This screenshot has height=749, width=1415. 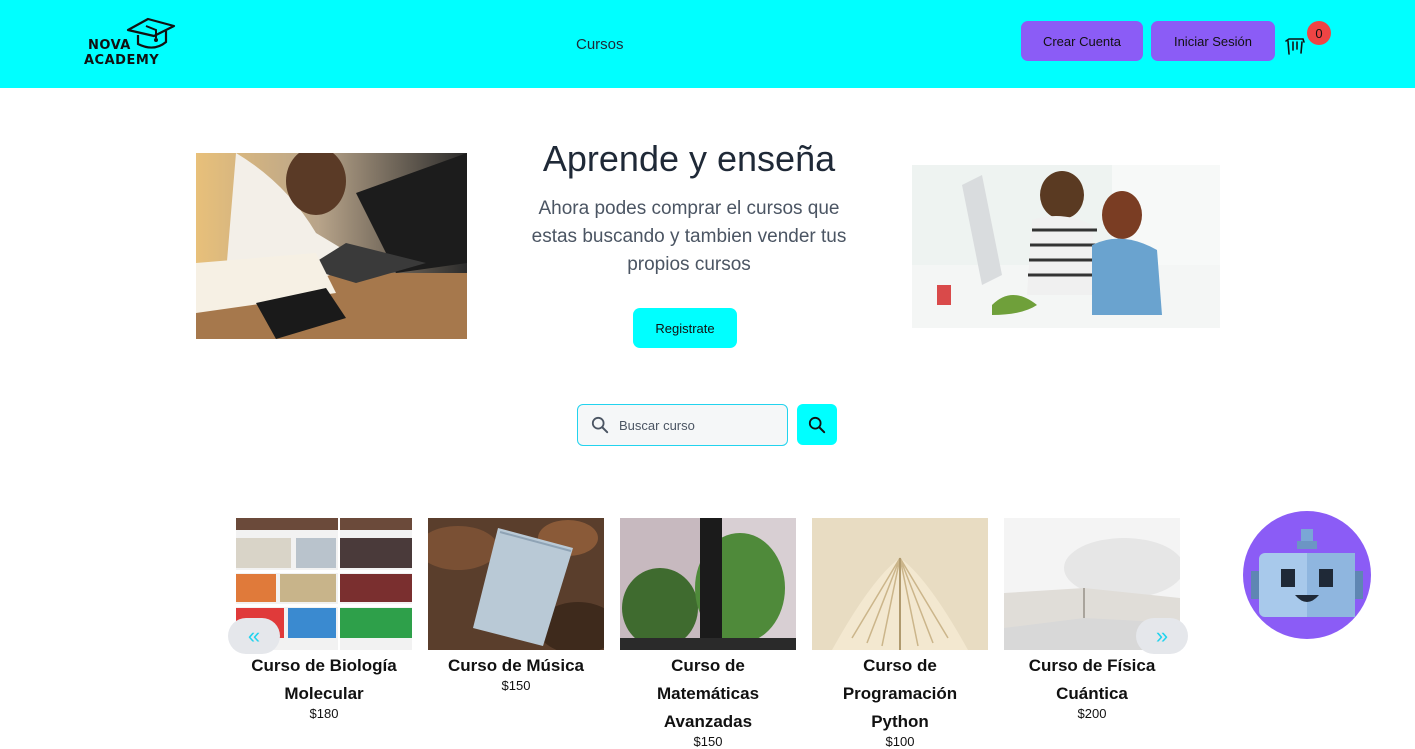 What do you see at coordinates (900, 741) in the screenshot?
I see `course-price: $100` at bounding box center [900, 741].